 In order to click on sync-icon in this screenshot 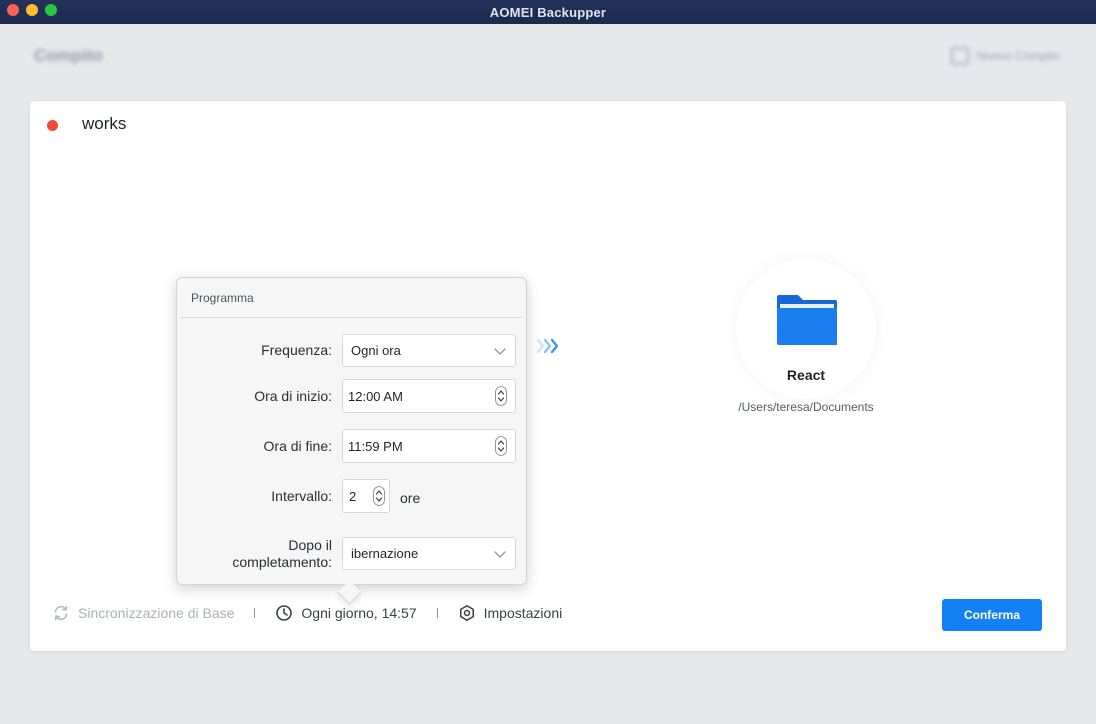, I will do `click(61, 613)`.